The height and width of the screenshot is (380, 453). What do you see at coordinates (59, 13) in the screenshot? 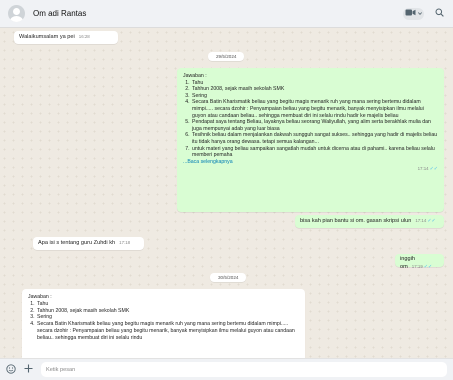
I see `contact-name: Om adi Rantas` at bounding box center [59, 13].